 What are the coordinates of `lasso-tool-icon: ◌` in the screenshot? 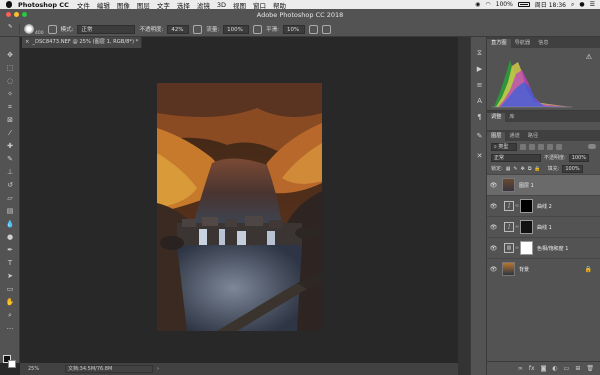 It's located at (10, 81).